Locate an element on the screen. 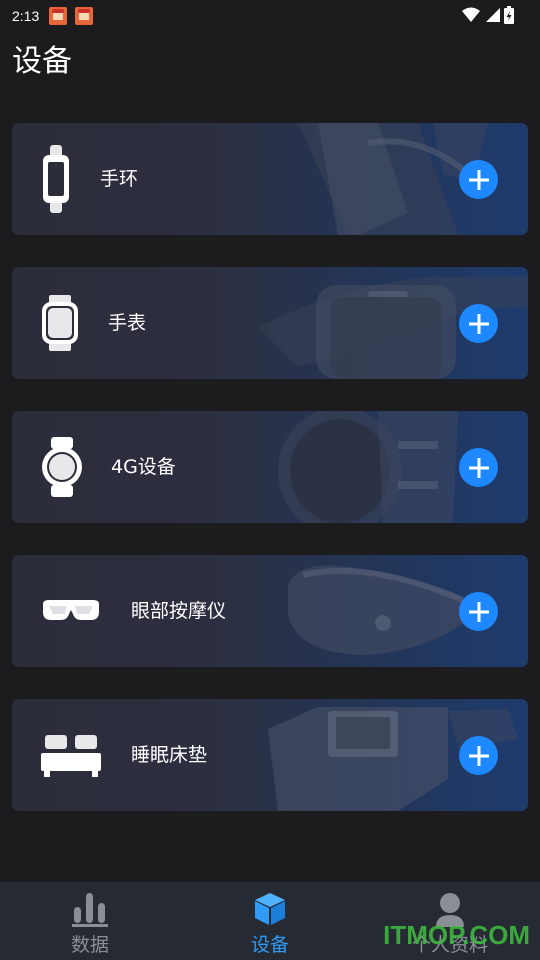  device-label: 手环 is located at coordinates (119, 179).